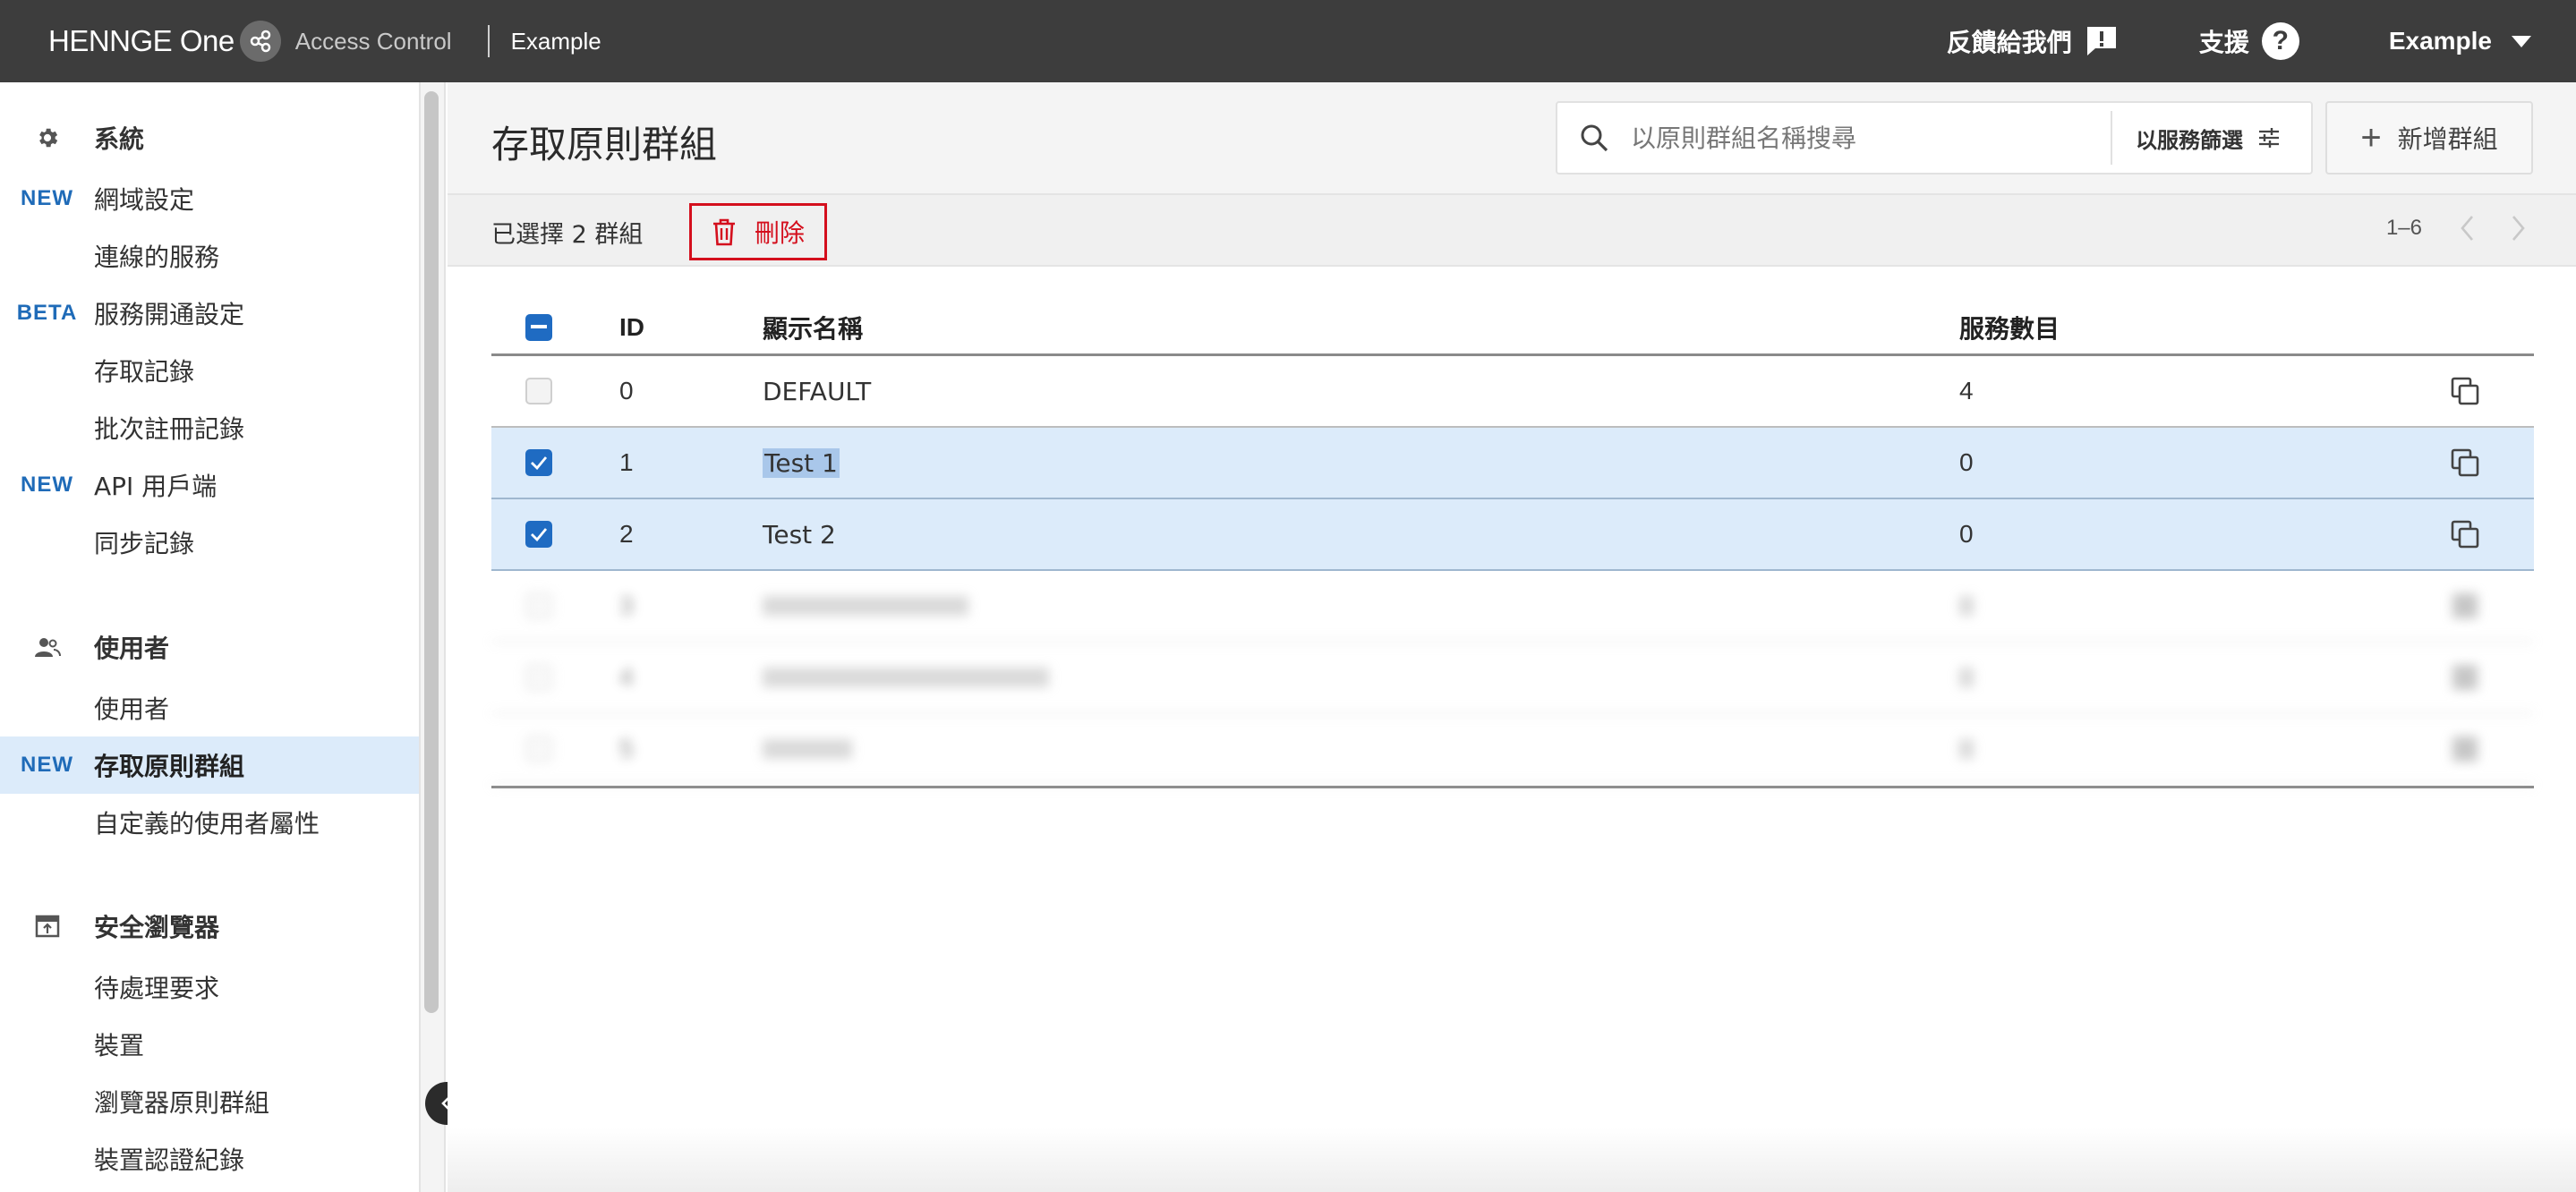 The image size is (2576, 1192). What do you see at coordinates (1512, 535) in the screenshot?
I see `table-row: 2 Test 2 0` at bounding box center [1512, 535].